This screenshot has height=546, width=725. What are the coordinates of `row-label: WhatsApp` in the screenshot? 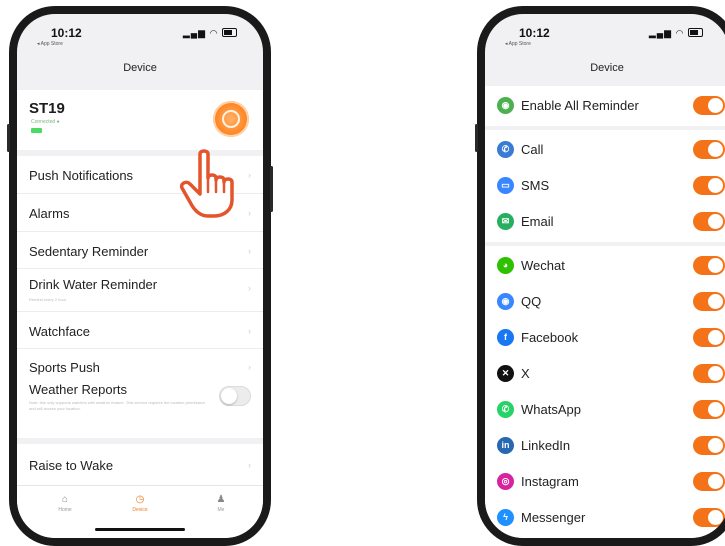 It's located at (551, 409).